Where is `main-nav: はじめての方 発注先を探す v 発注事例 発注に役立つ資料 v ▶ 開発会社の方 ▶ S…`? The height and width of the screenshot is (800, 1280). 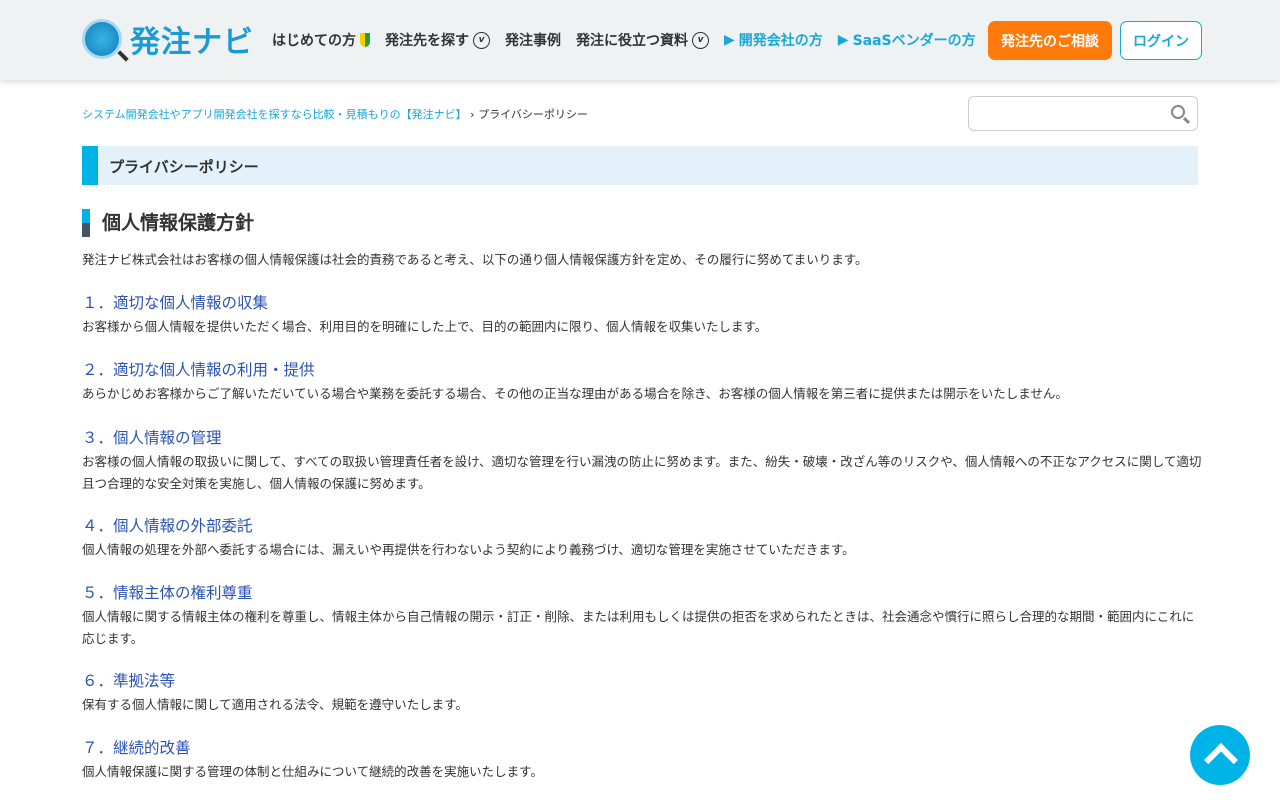 main-nav: はじめての方 発注先を探す v 発注事例 発注に役立つ資料 v ▶ 開発会社の方 ▶ S… is located at coordinates (624, 40).